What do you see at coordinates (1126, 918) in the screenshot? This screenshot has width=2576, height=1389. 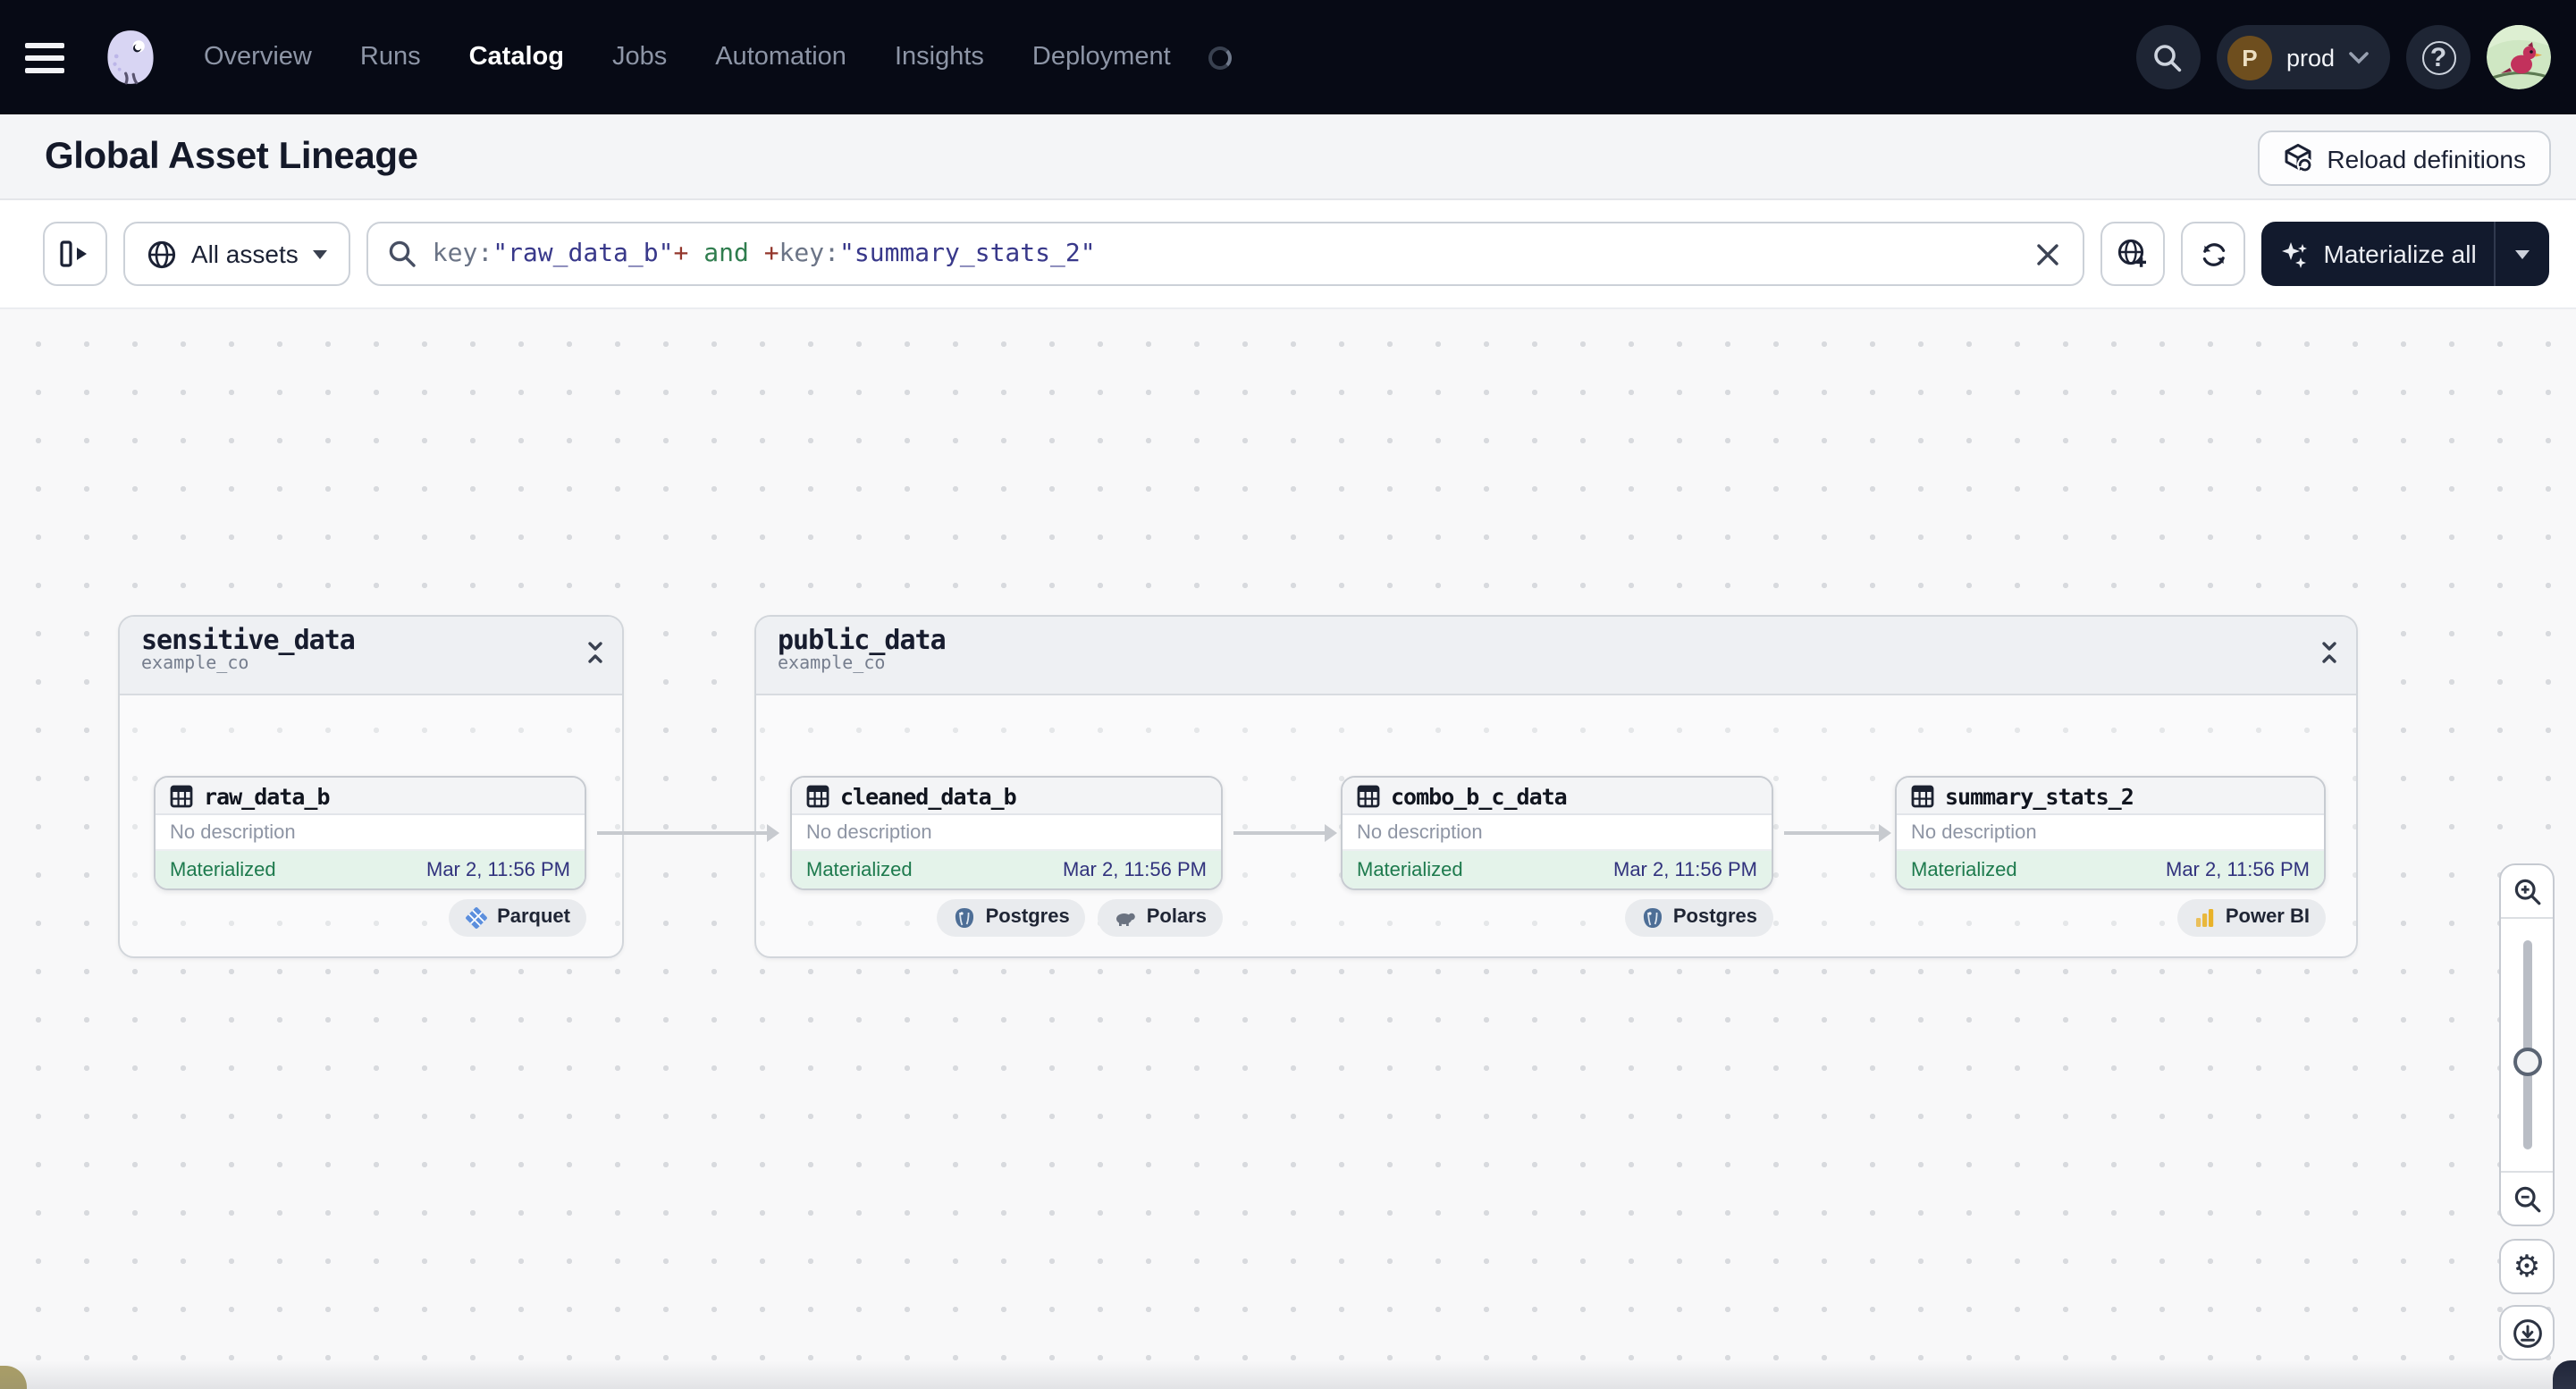 I see `polars-icon` at bounding box center [1126, 918].